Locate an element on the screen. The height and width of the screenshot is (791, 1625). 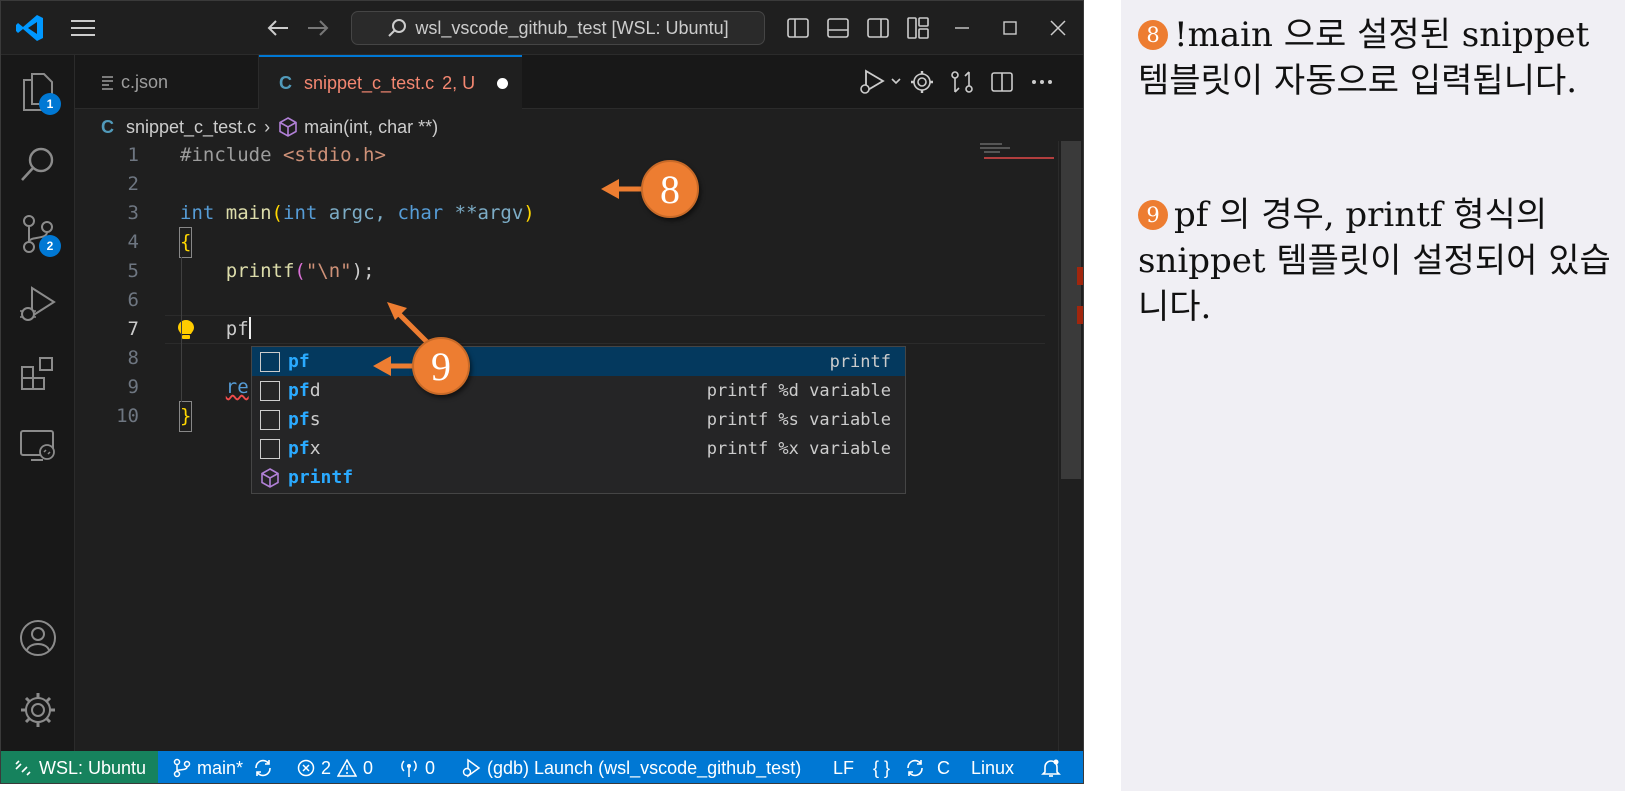
callout-badge-8: 8 is located at coordinates (670, 189).